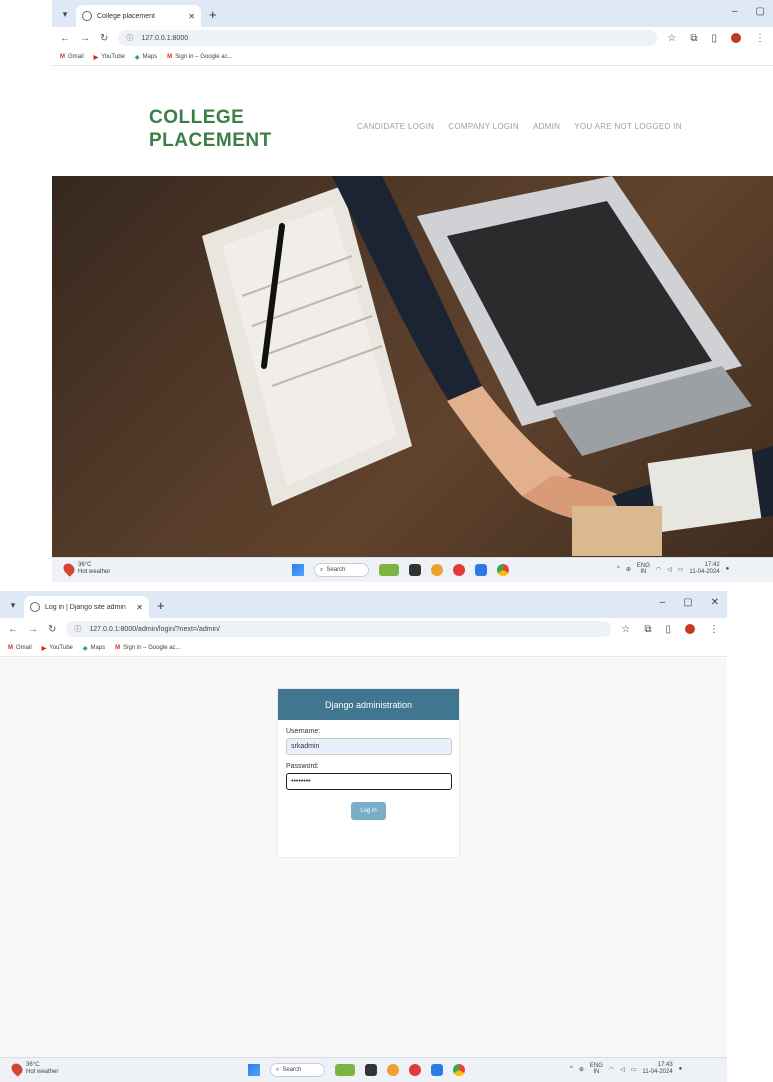  I want to click on address-bar: ⓘ 127.0.0.1:8000, so click(388, 38).